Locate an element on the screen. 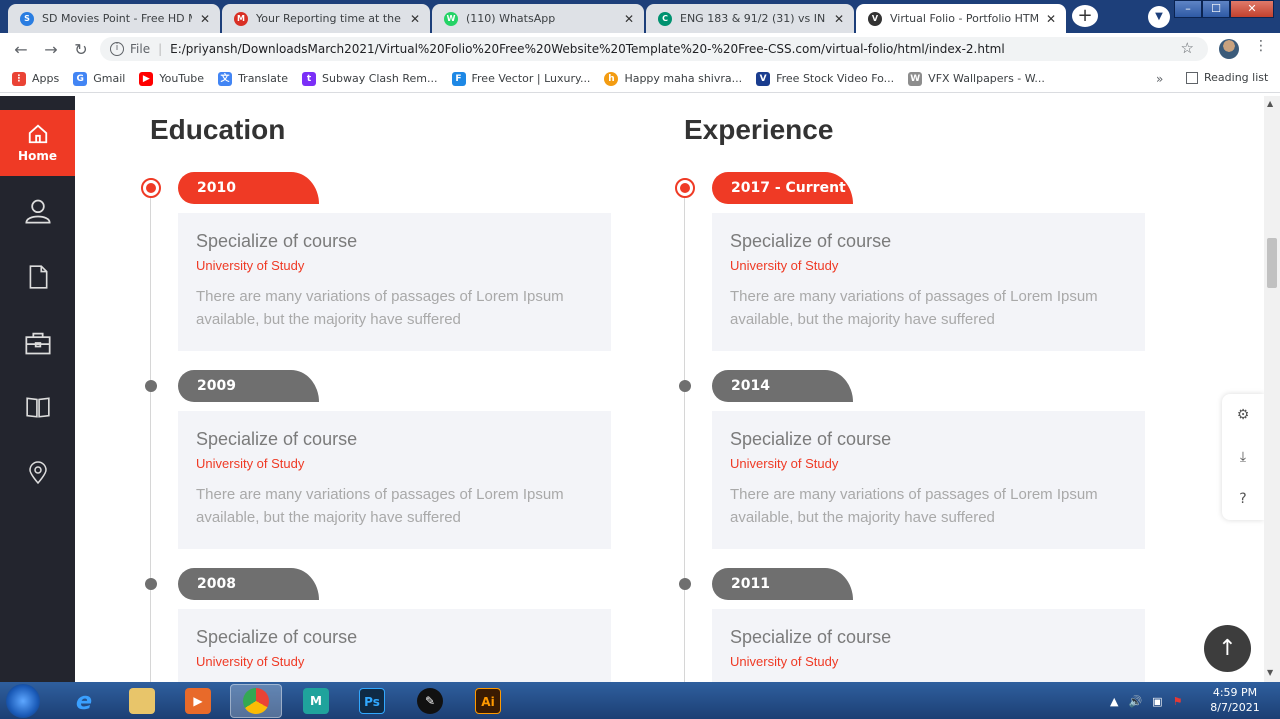 The width and height of the screenshot is (1280, 719). gmail-favicon-icon: M is located at coordinates (241, 18).